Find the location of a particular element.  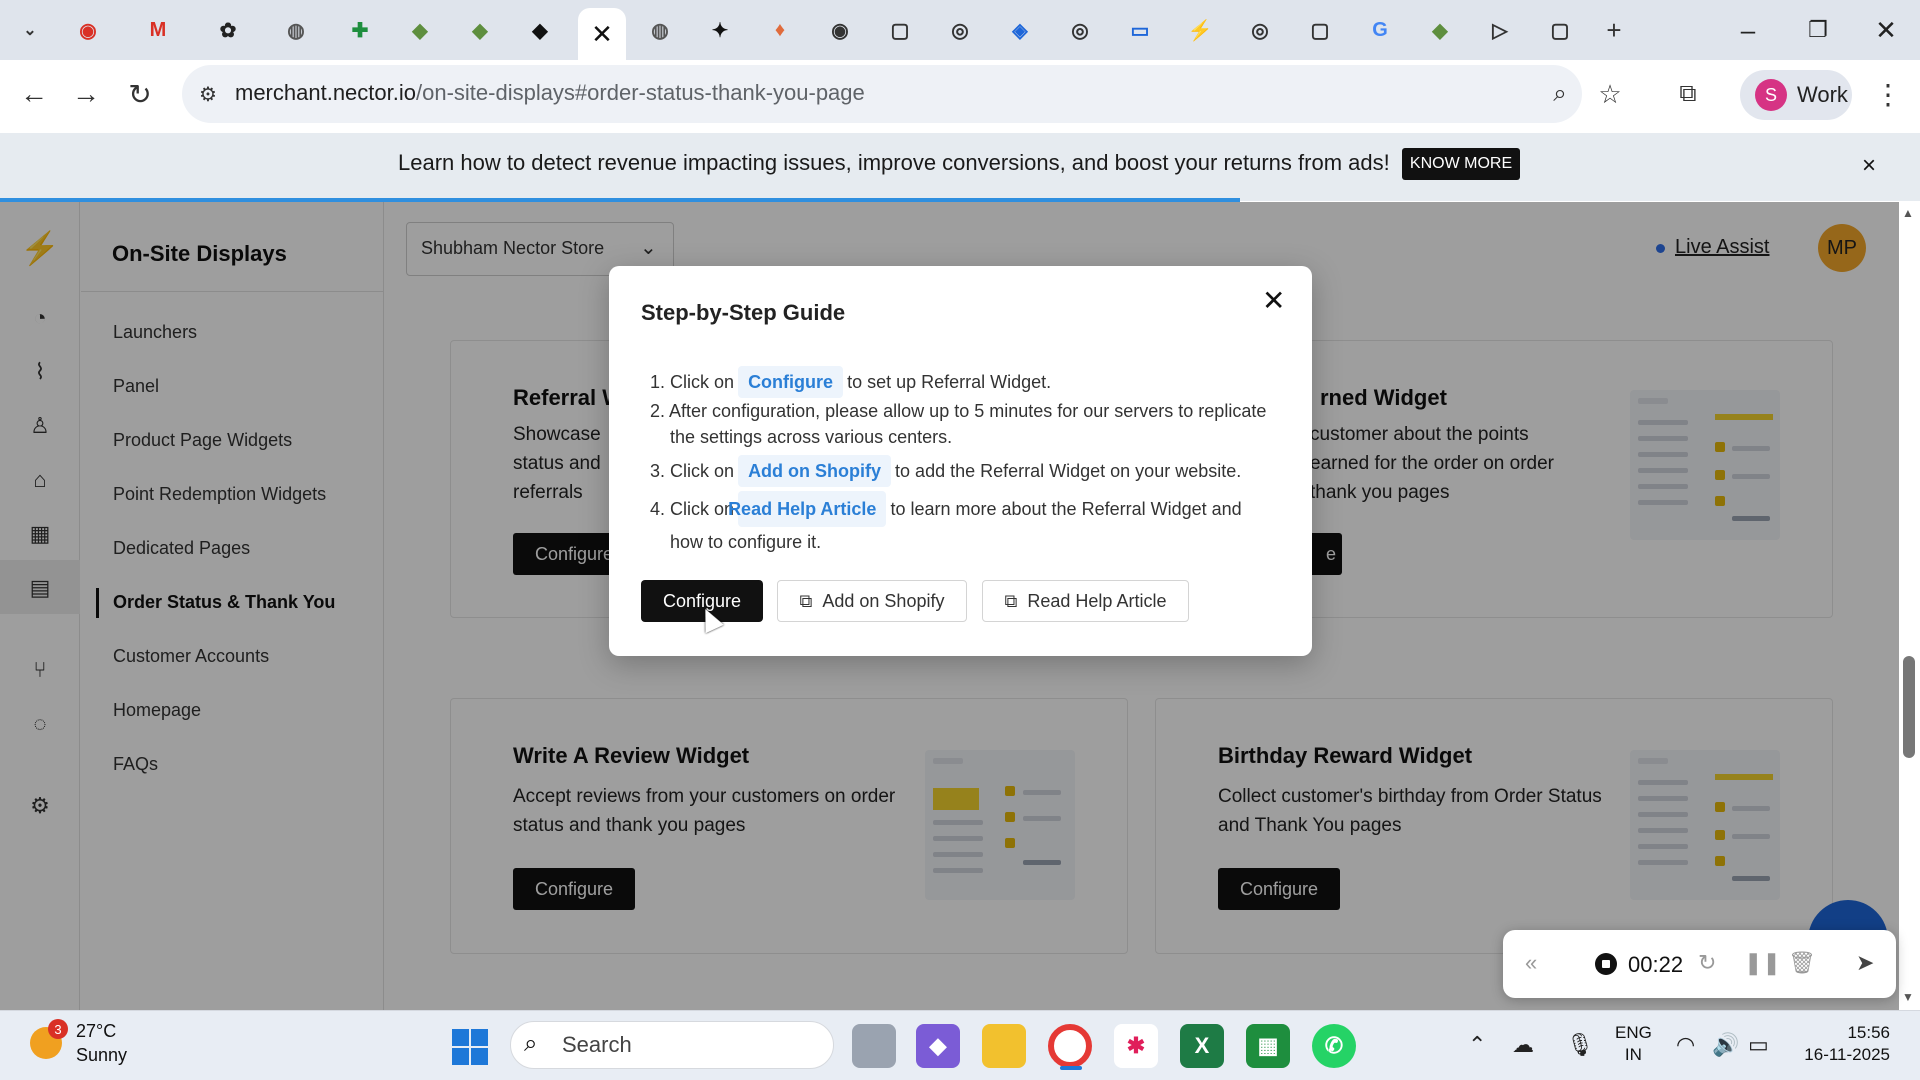

reload-icon: ↻ is located at coordinates (140, 94).